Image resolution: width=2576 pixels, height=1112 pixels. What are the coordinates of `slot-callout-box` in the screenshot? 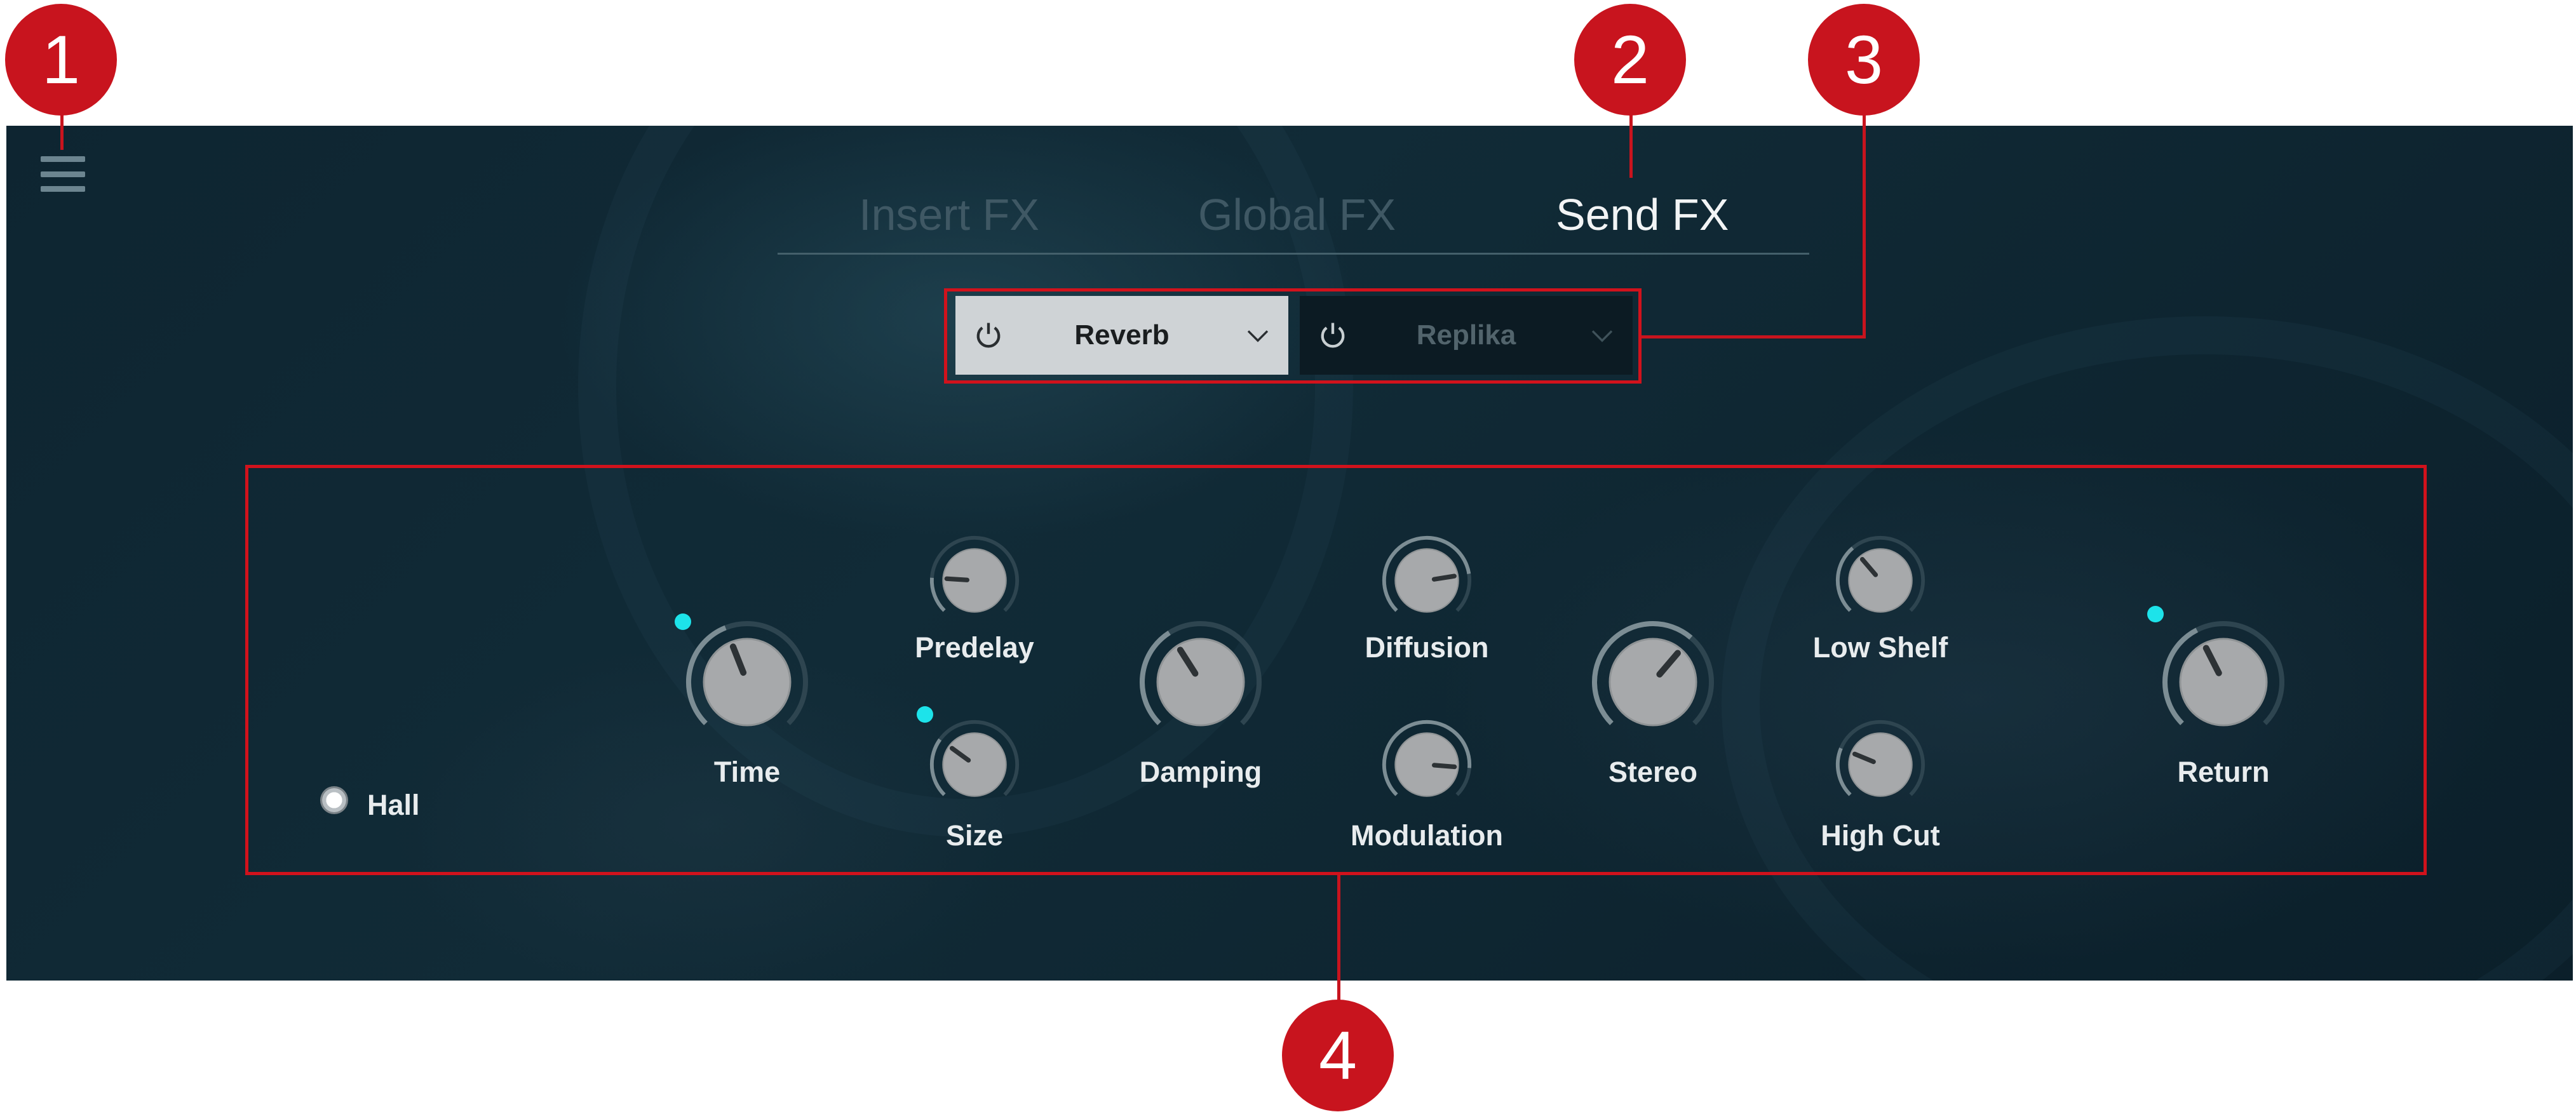 It's located at (1293, 336).